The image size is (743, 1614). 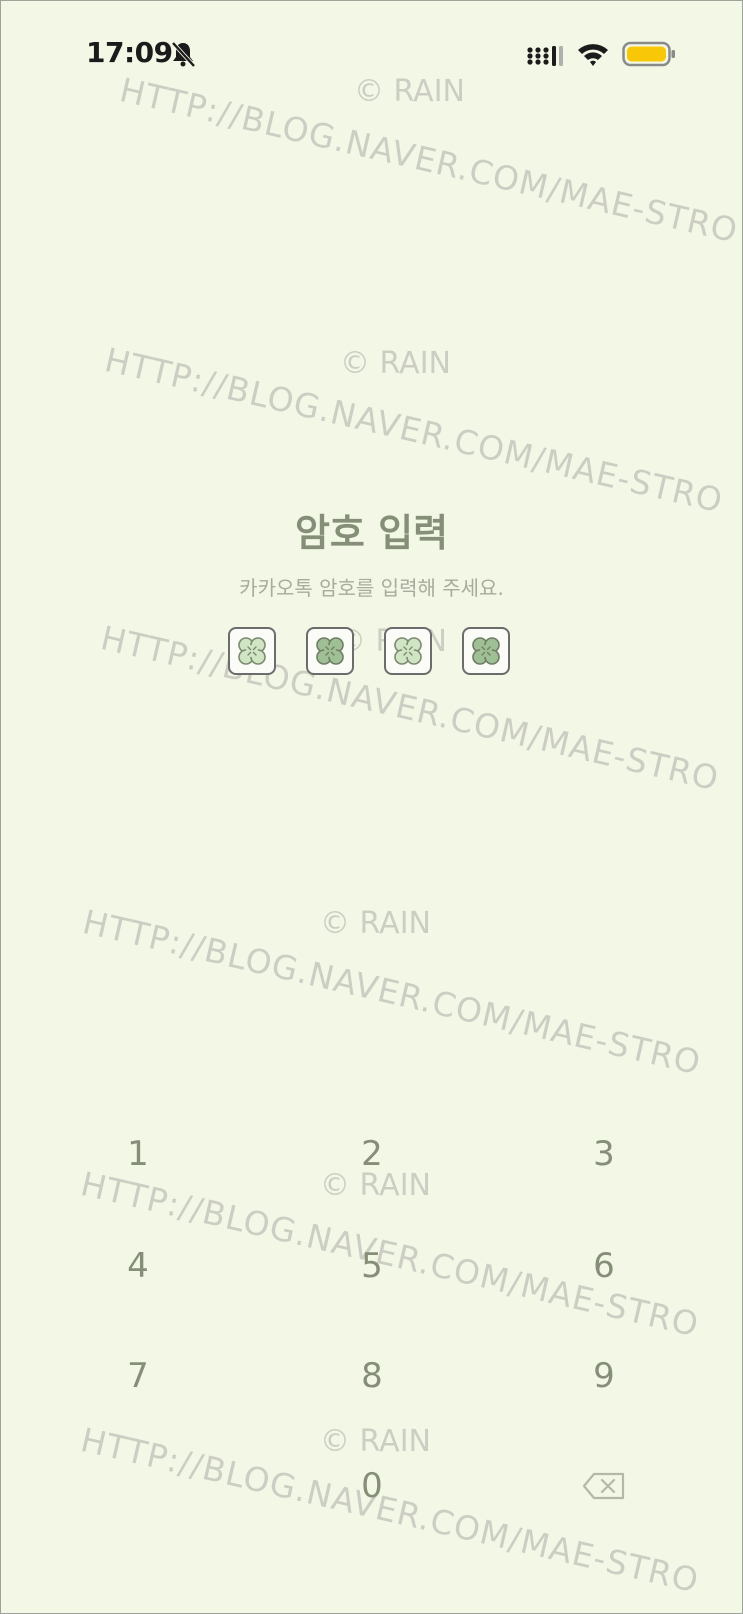 I want to click on key-2: 2, so click(x=372, y=1154).